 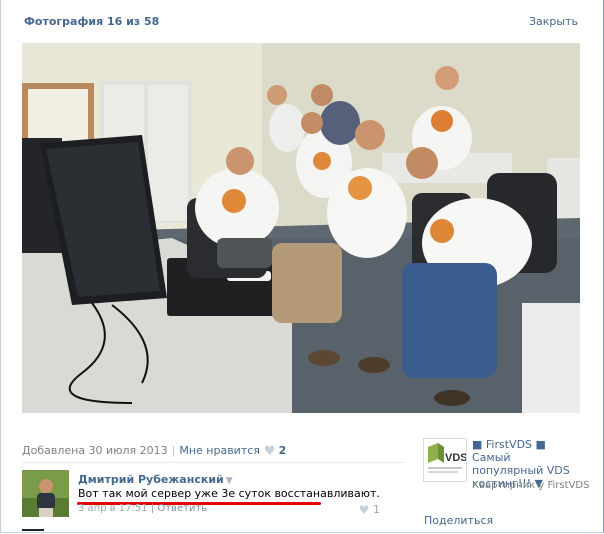 I want to click on close-button: Закрыть, so click(x=553, y=21).